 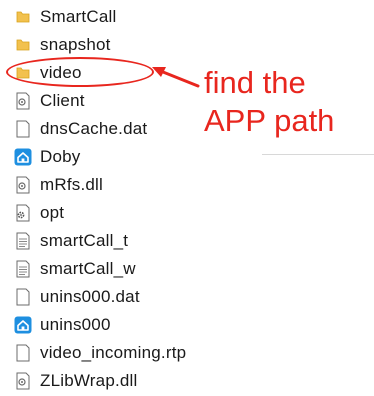 What do you see at coordinates (78, 16) in the screenshot?
I see `file-name: SmartCall` at bounding box center [78, 16].